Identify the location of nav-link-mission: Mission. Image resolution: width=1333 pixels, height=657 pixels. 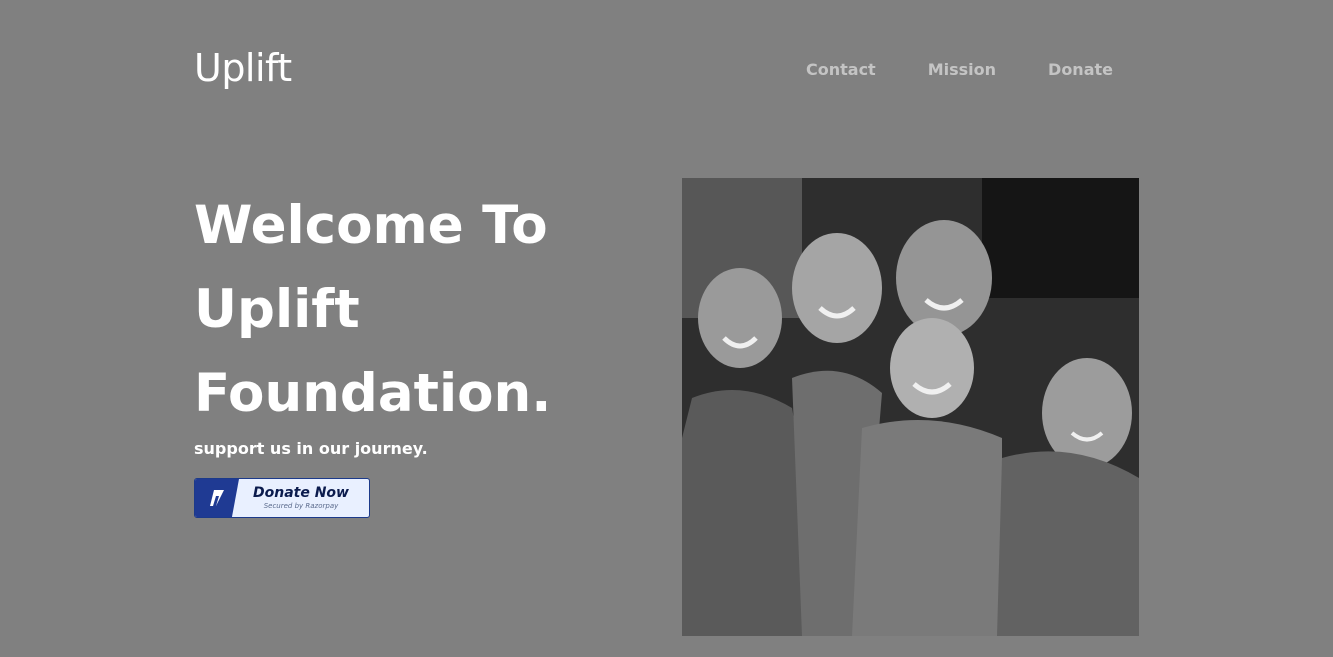
(962, 69).